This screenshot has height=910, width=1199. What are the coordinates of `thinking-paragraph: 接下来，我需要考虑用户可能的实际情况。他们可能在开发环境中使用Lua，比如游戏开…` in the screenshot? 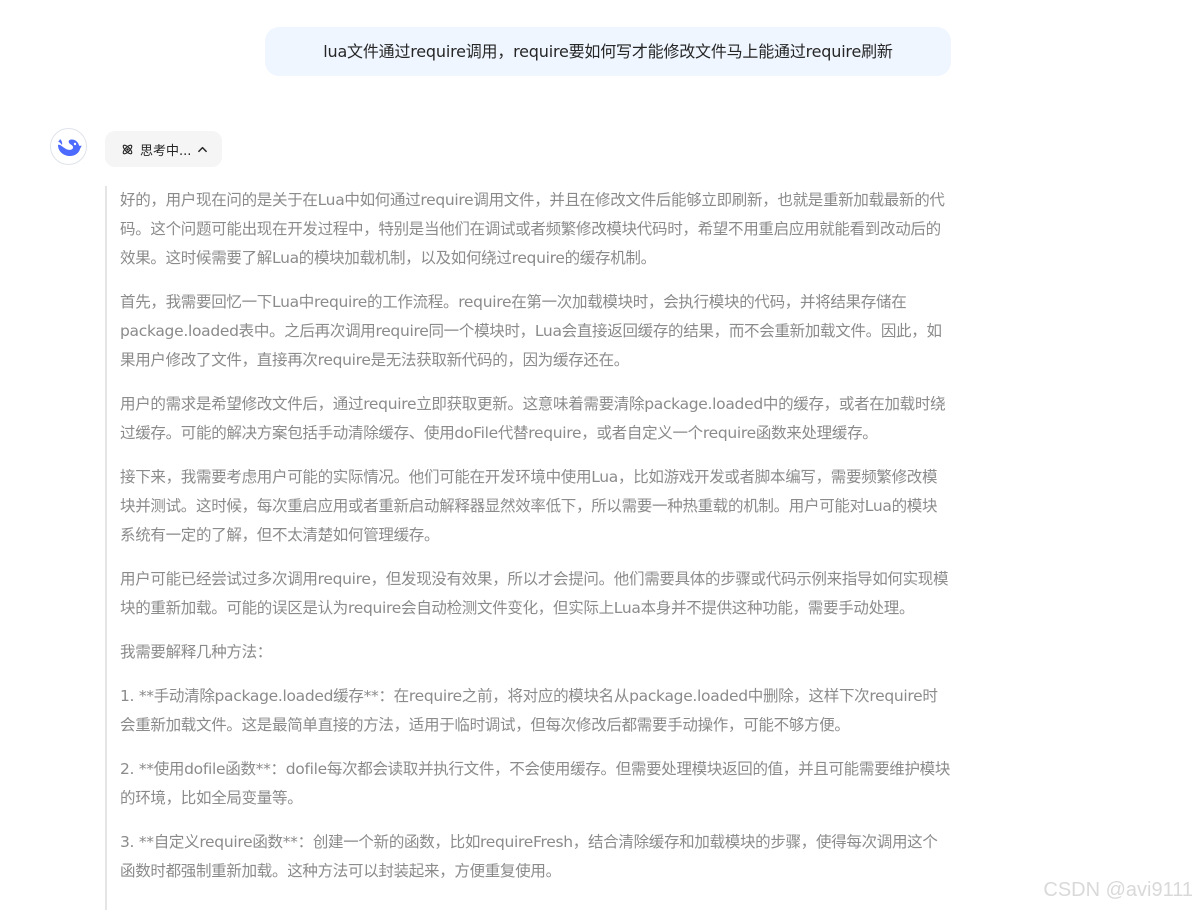 It's located at (529, 506).